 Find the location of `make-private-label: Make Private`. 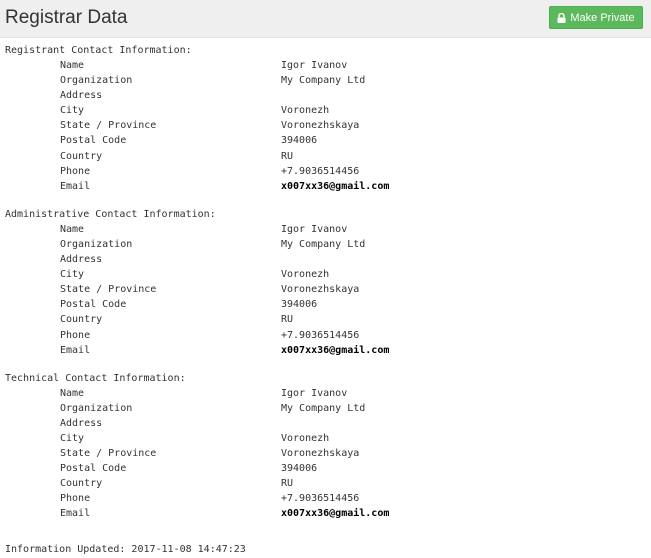

make-private-label: Make Private is located at coordinates (602, 17).